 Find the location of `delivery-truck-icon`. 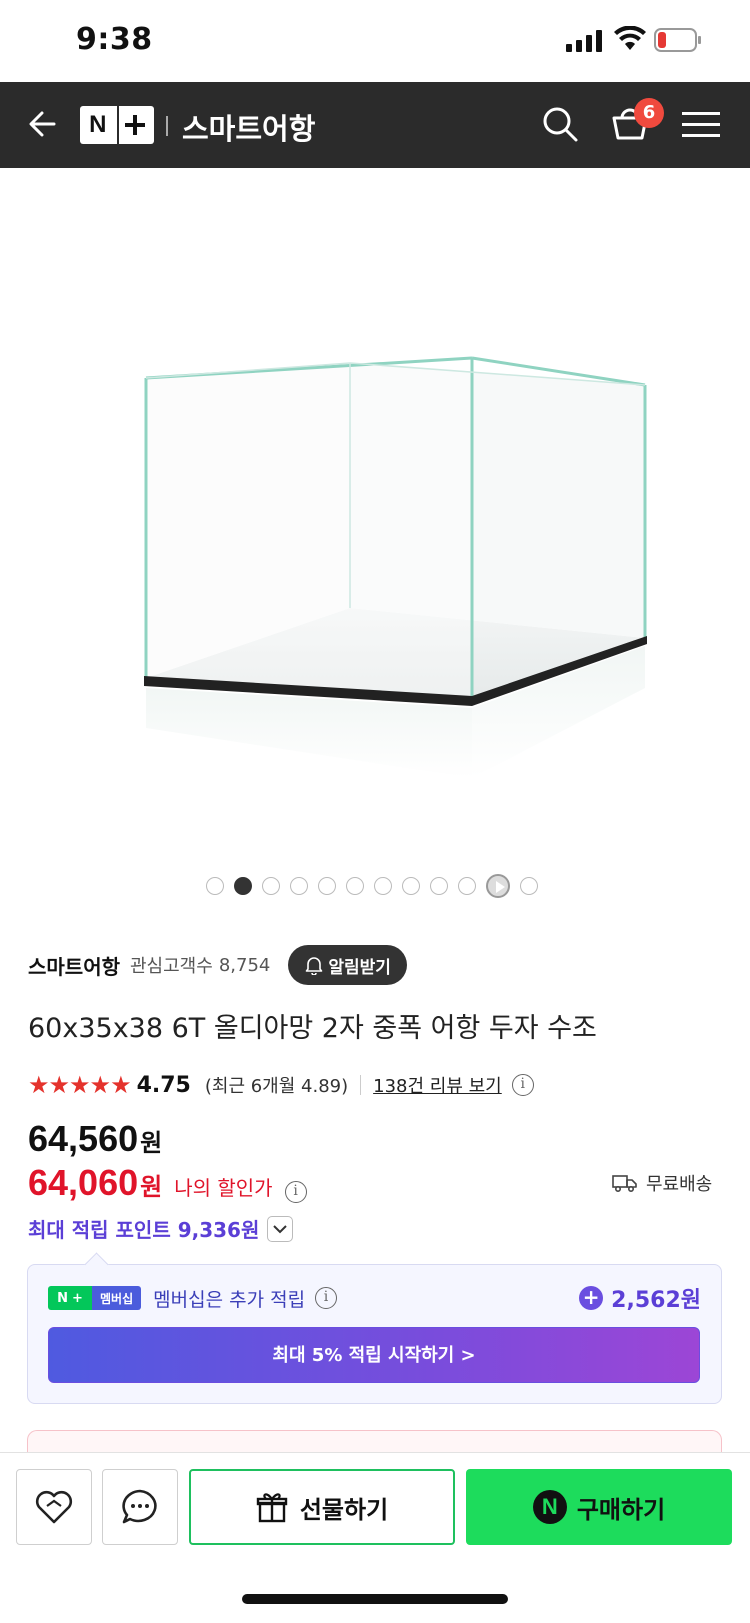

delivery-truck-icon is located at coordinates (624, 1184).